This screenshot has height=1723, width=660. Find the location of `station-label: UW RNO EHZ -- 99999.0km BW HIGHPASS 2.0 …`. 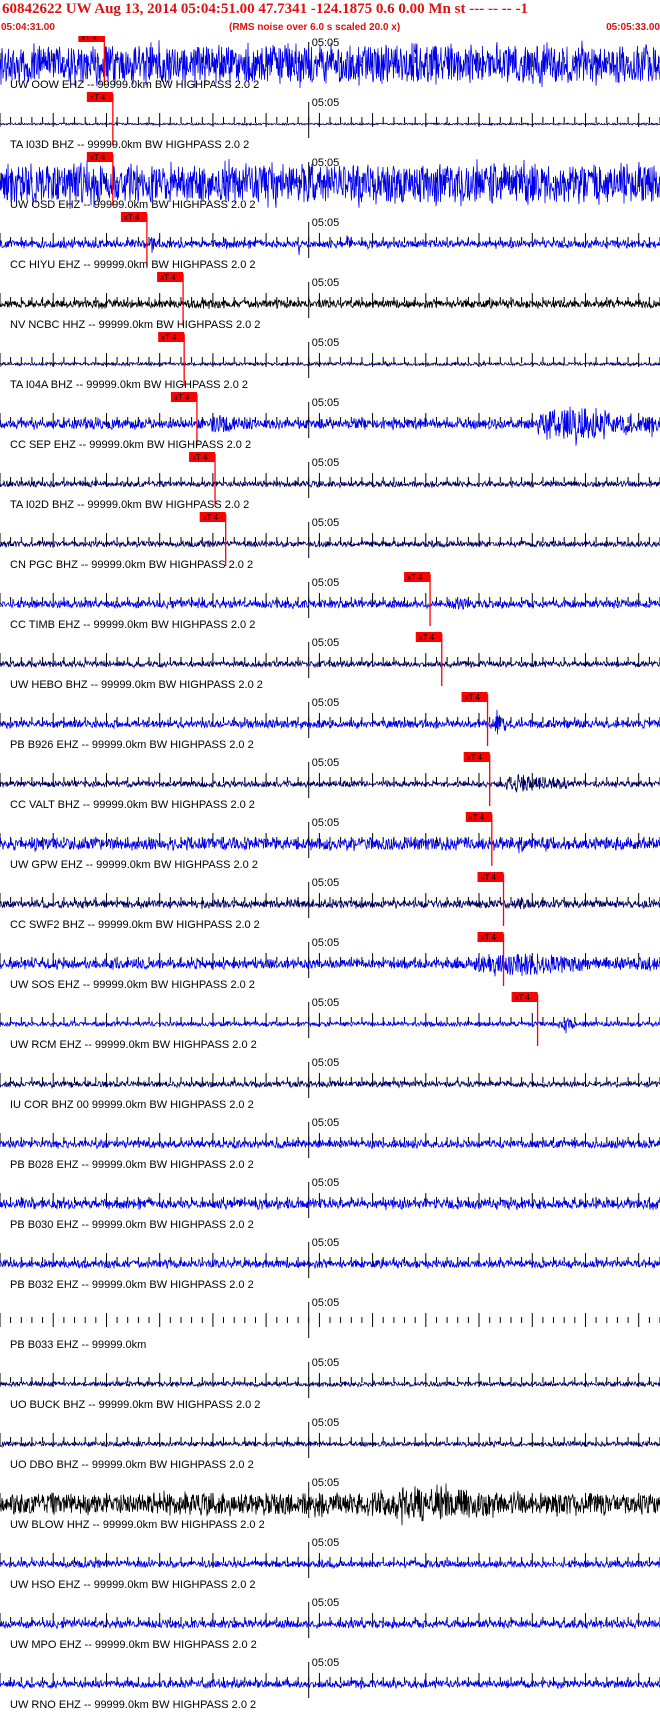

station-label: UW RNO EHZ -- 99999.0km BW HIGHPASS 2.0 … is located at coordinates (133, 1705).